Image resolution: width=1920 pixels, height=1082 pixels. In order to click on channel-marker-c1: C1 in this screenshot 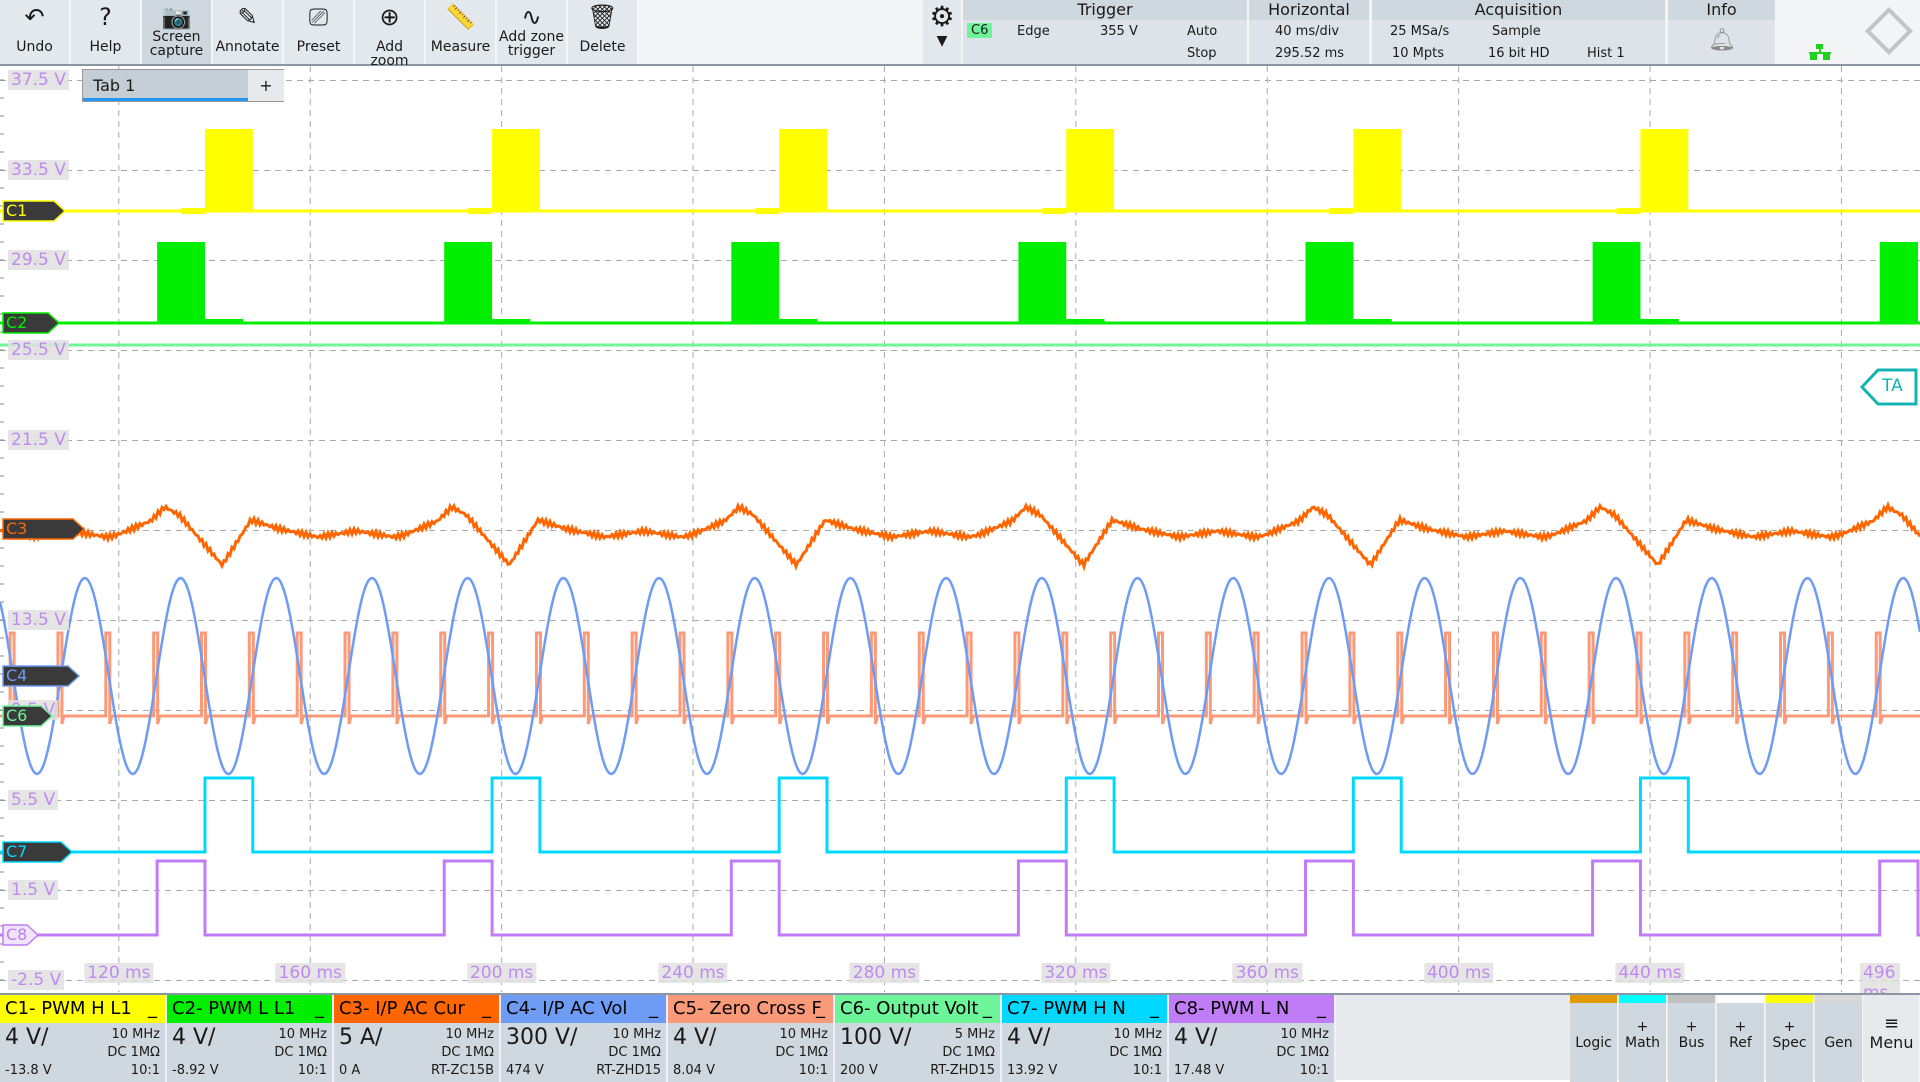, I will do `click(34, 211)`.